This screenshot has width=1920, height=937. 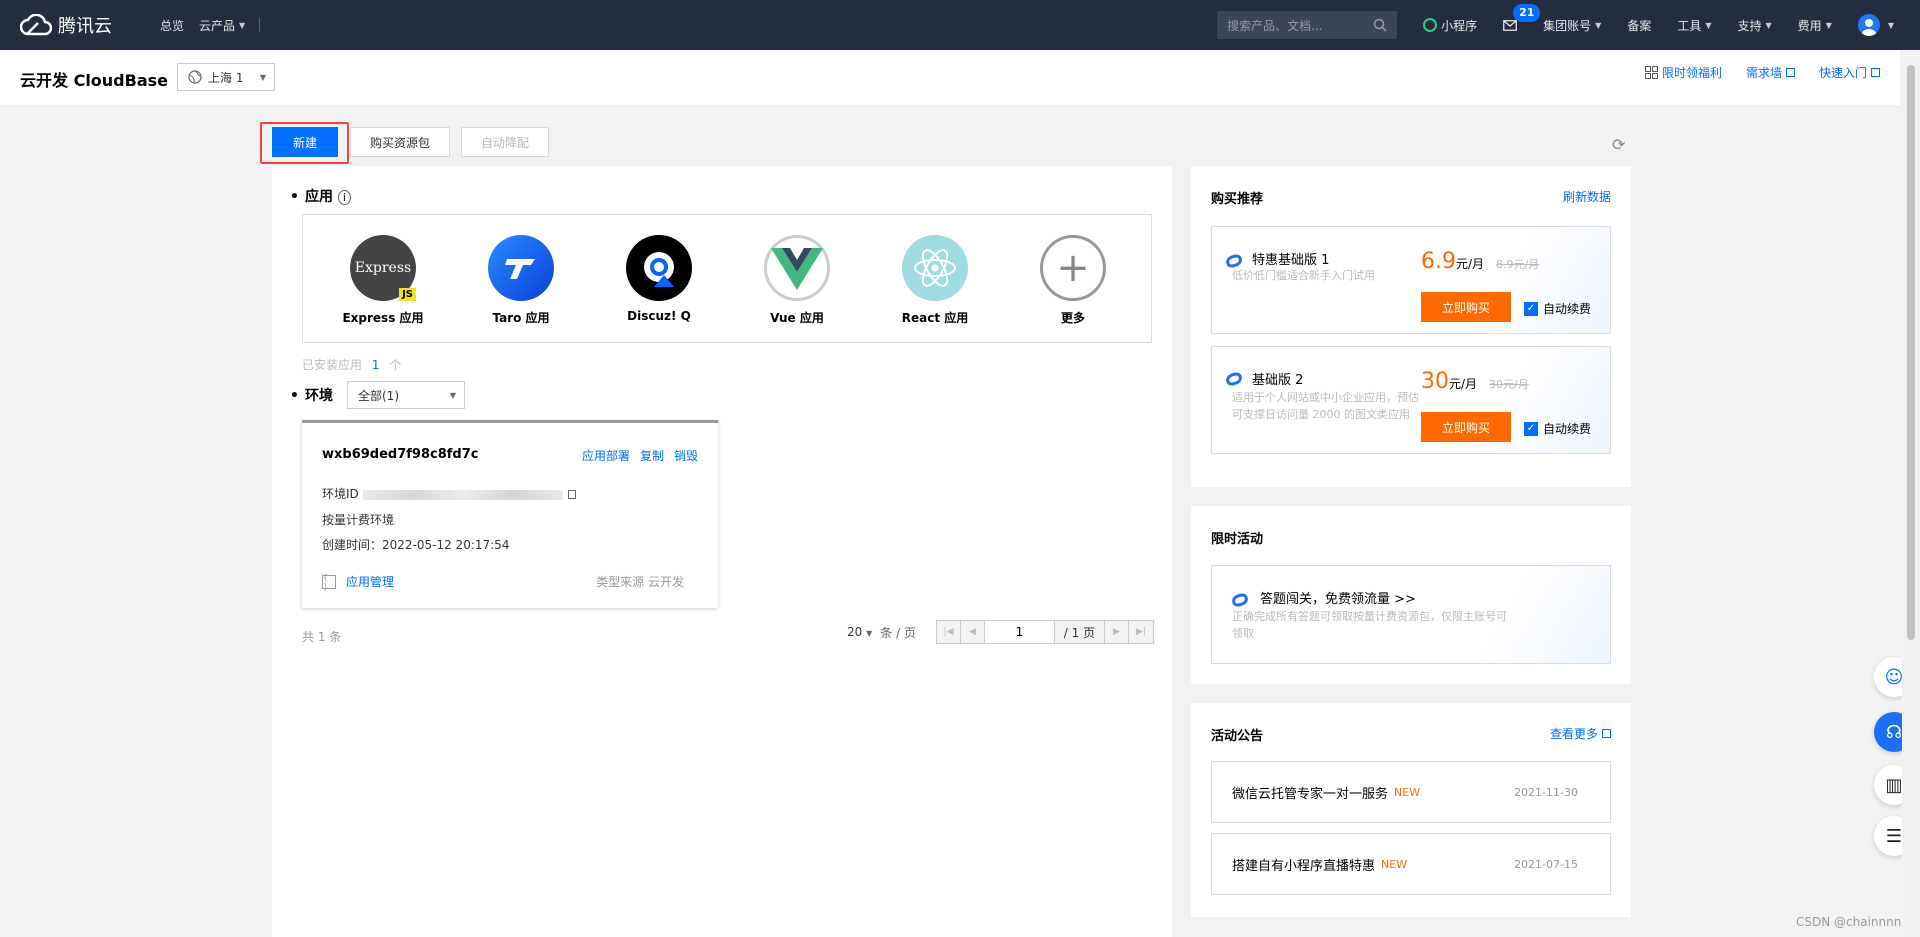 I want to click on notice-item: 微信云托管专家一对一服务 NEW 2021-11-30, so click(x=1411, y=792).